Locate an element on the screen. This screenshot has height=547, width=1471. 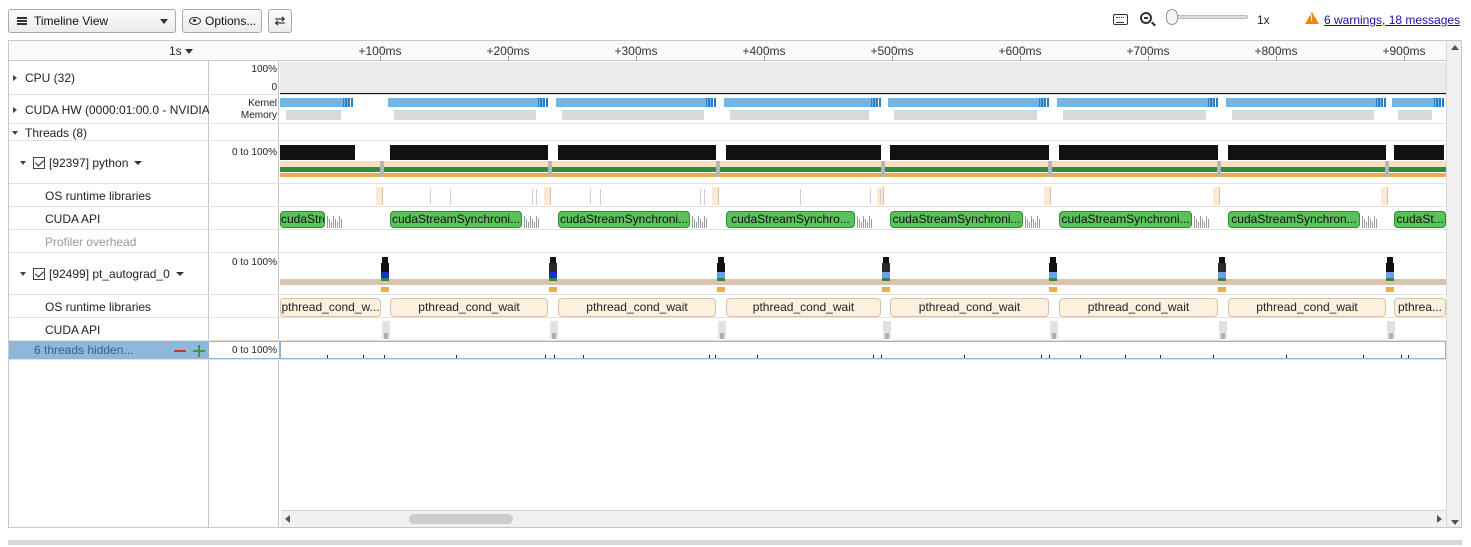
python-profiler-lane is located at coordinates (863, 241).